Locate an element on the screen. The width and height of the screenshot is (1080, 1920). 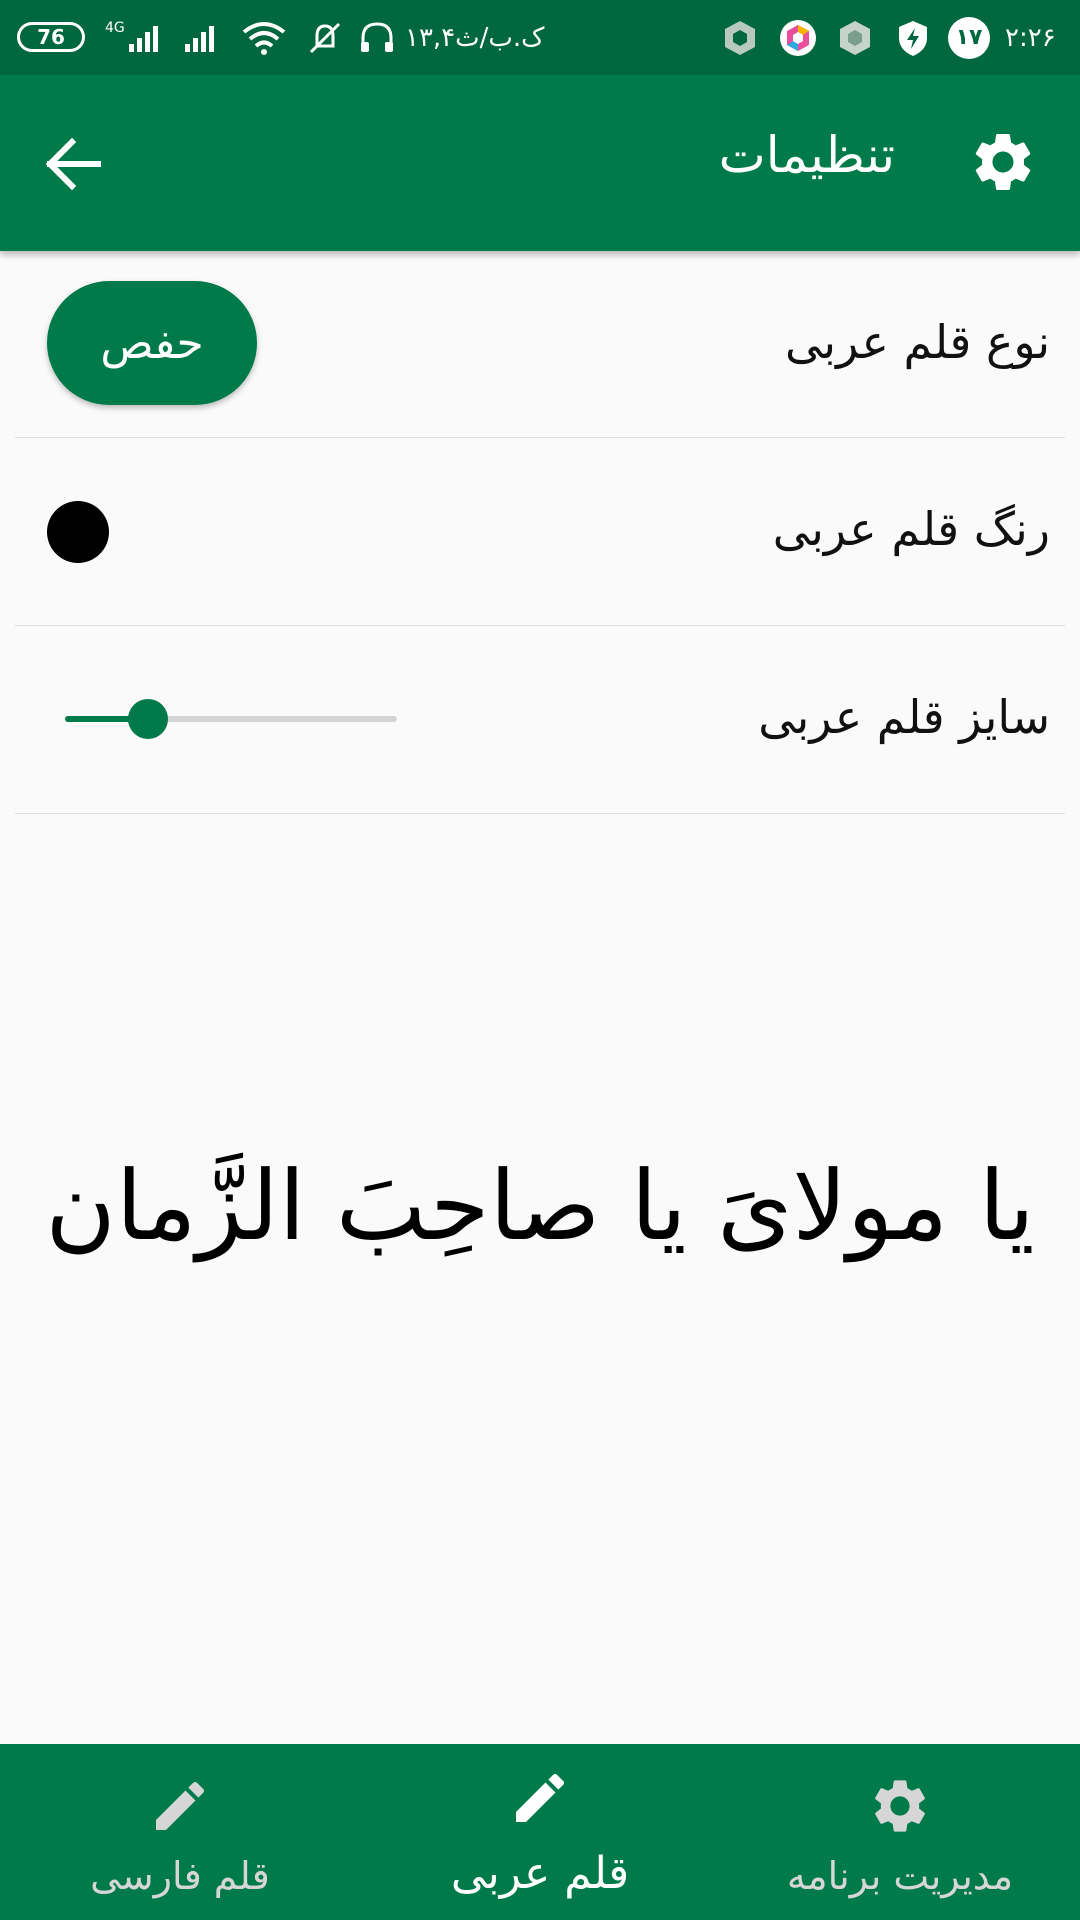
app-bar: تنظیمات is located at coordinates (540, 163).